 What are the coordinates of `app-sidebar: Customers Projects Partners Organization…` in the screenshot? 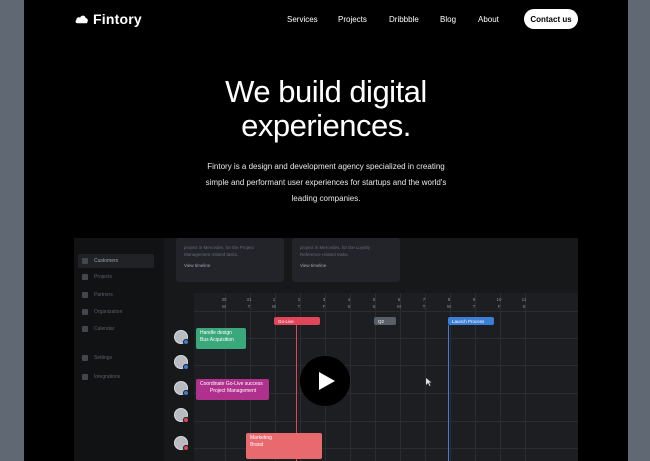 It's located at (119, 349).